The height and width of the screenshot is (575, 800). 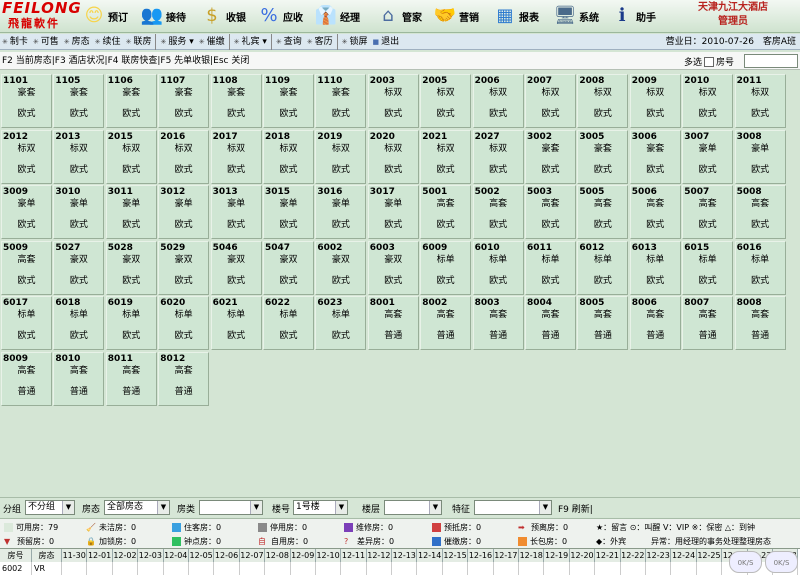 I want to click on room-tile: 2011 标双 欧式, so click(x=760, y=101).